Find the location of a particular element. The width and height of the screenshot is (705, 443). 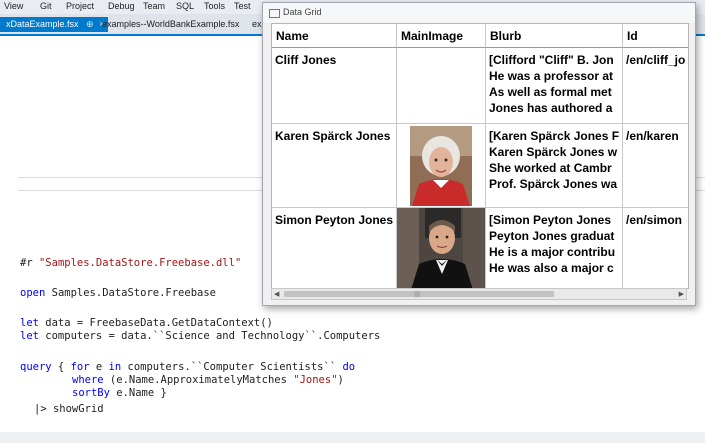

code-text: ) is located at coordinates (340, 380).